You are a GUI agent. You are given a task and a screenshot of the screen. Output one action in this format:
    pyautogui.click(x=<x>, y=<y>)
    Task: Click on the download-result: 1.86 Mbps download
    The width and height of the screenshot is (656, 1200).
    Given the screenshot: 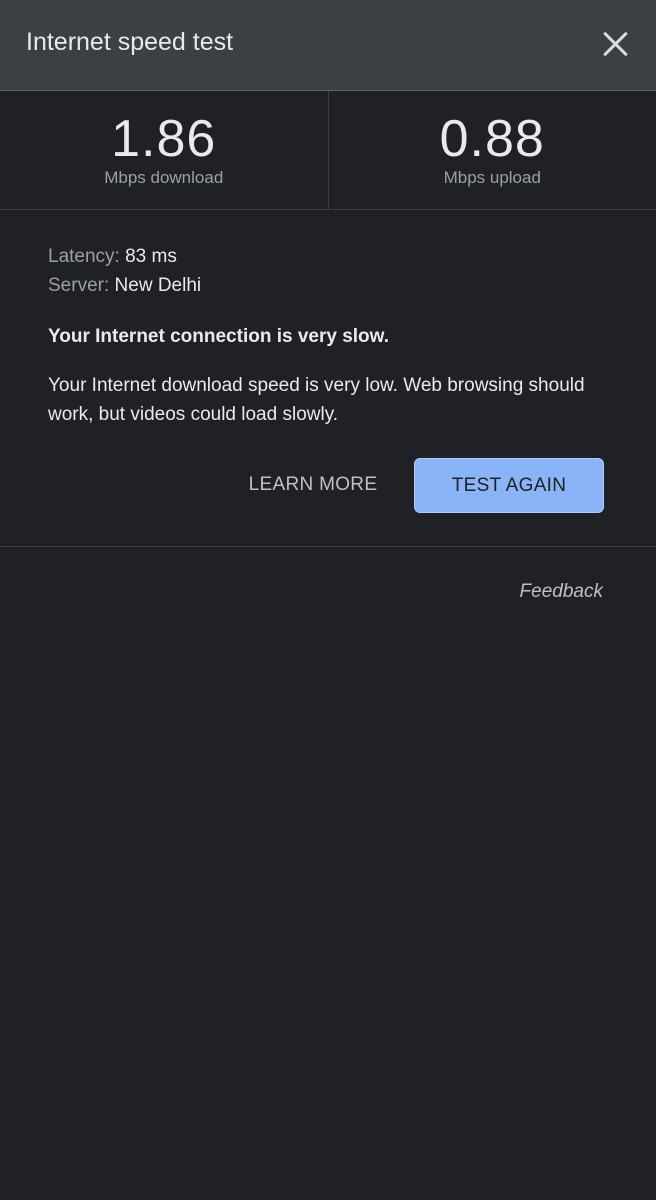 What is the action you would take?
    pyautogui.click(x=164, y=150)
    